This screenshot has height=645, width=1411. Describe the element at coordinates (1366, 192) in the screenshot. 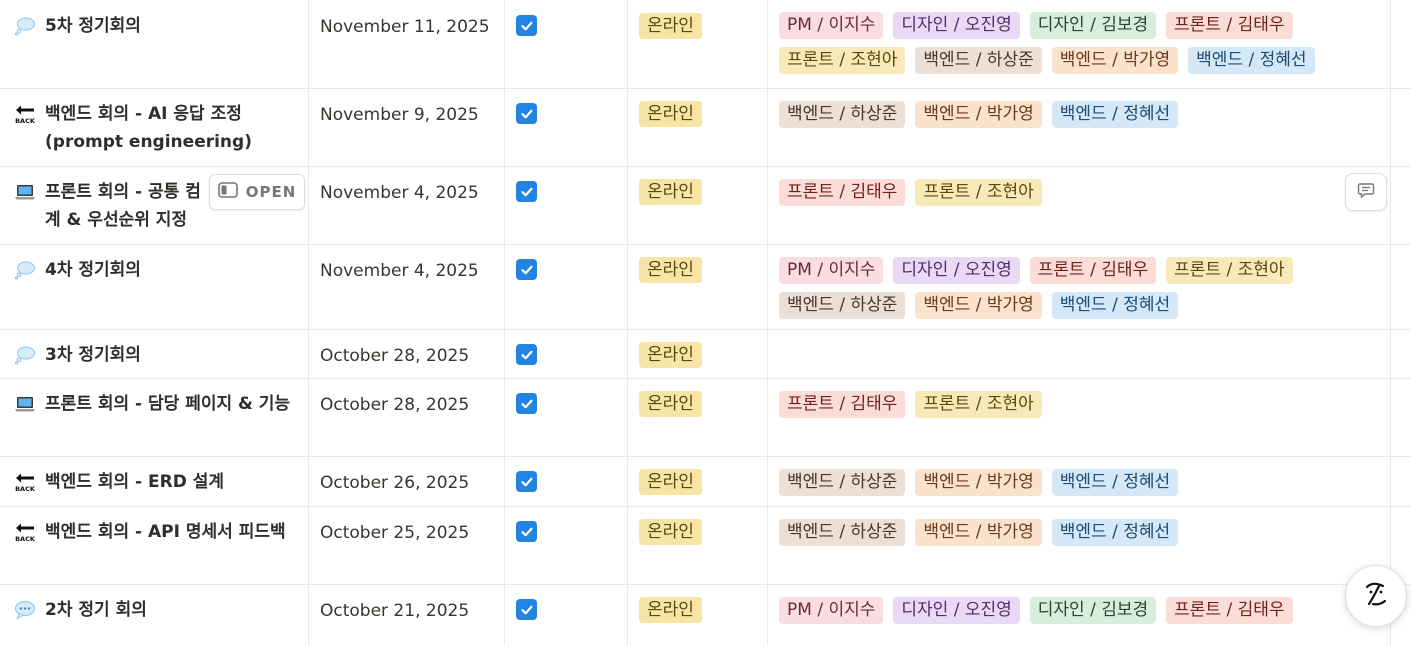

I see `comment-button` at that location.